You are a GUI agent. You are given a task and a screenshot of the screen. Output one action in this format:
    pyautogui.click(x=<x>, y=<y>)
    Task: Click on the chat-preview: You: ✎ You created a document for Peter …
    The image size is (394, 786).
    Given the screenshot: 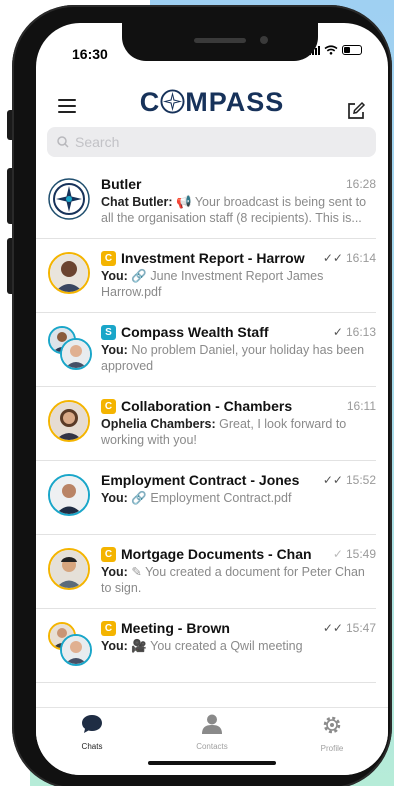 What is the action you would take?
    pyautogui.click(x=233, y=580)
    